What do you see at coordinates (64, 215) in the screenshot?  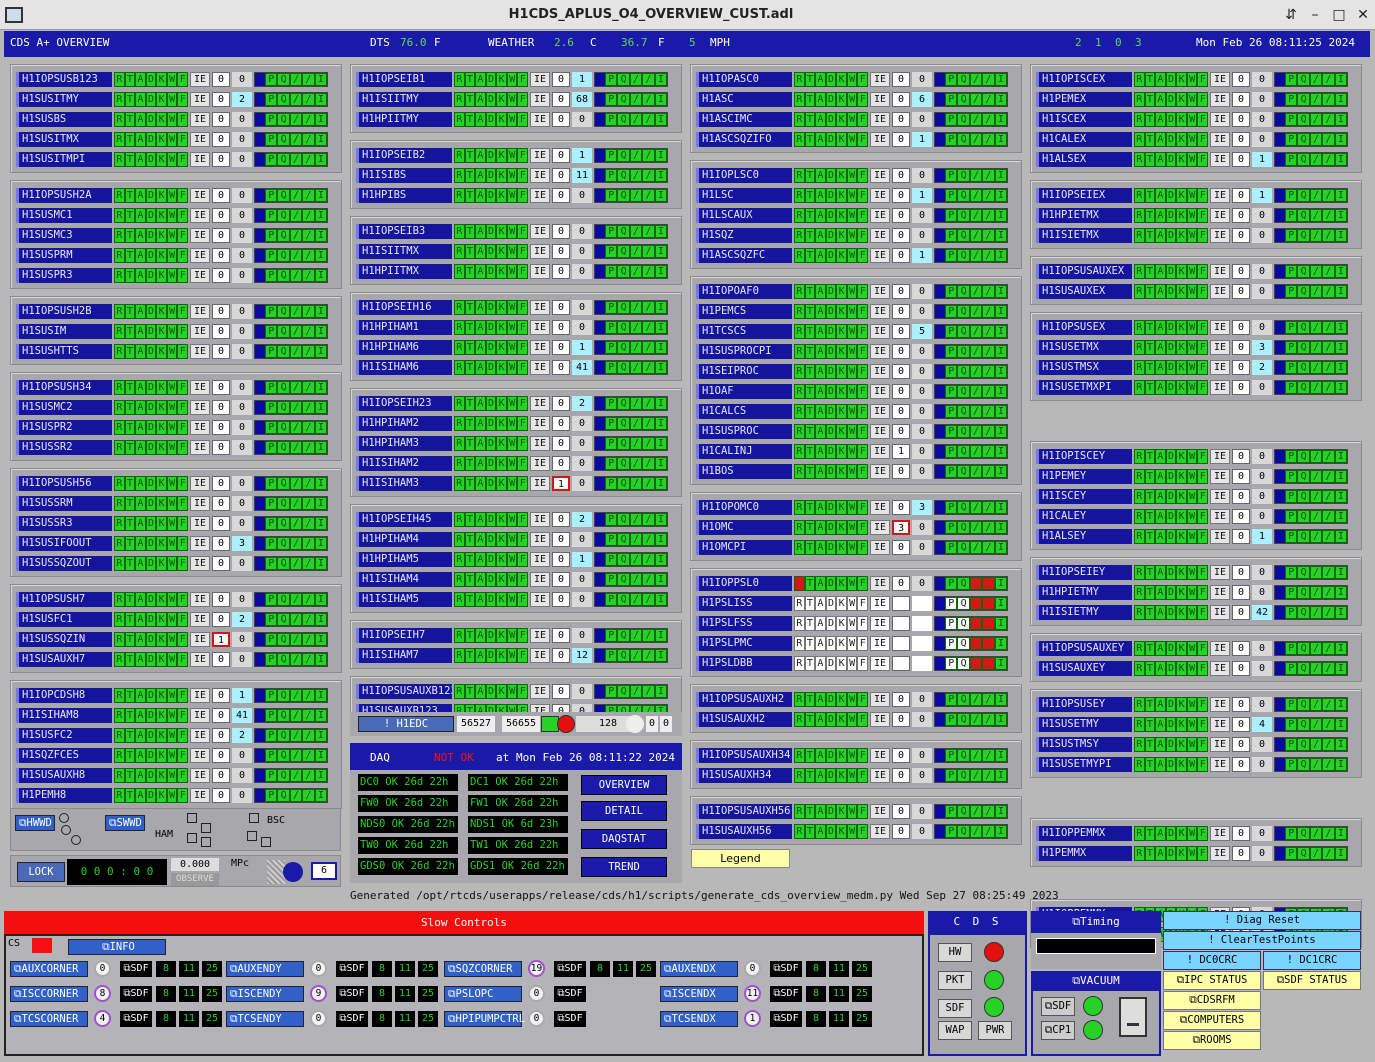 I see `model-name-button: H1SUSMC1` at bounding box center [64, 215].